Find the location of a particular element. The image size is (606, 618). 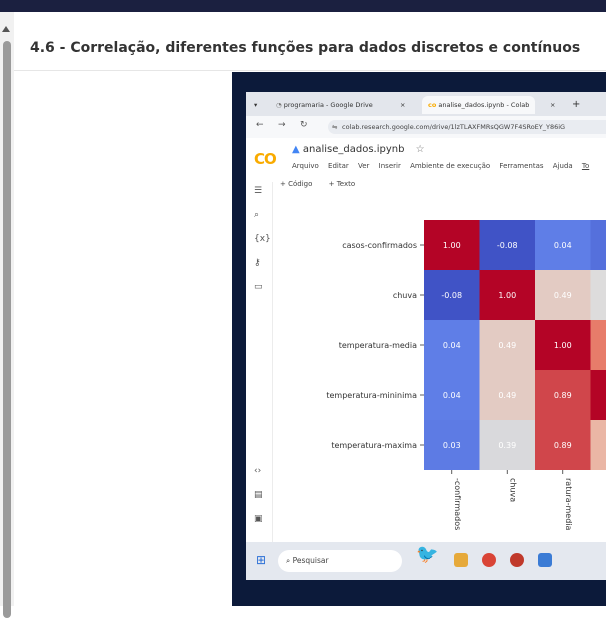

tab-google-drive: ◔ programaria - Google Drive is located at coordinates (324, 105).